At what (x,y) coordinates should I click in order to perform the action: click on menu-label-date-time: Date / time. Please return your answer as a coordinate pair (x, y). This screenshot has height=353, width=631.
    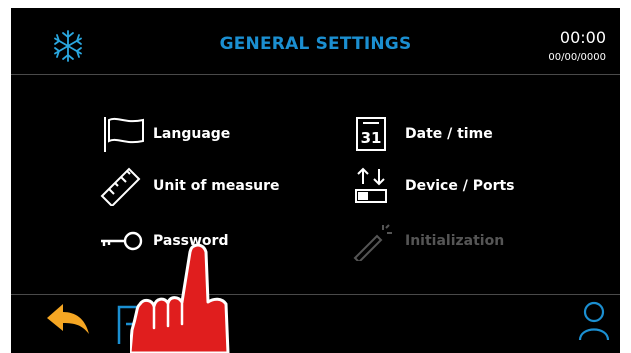
    Looking at the image, I should click on (449, 134).